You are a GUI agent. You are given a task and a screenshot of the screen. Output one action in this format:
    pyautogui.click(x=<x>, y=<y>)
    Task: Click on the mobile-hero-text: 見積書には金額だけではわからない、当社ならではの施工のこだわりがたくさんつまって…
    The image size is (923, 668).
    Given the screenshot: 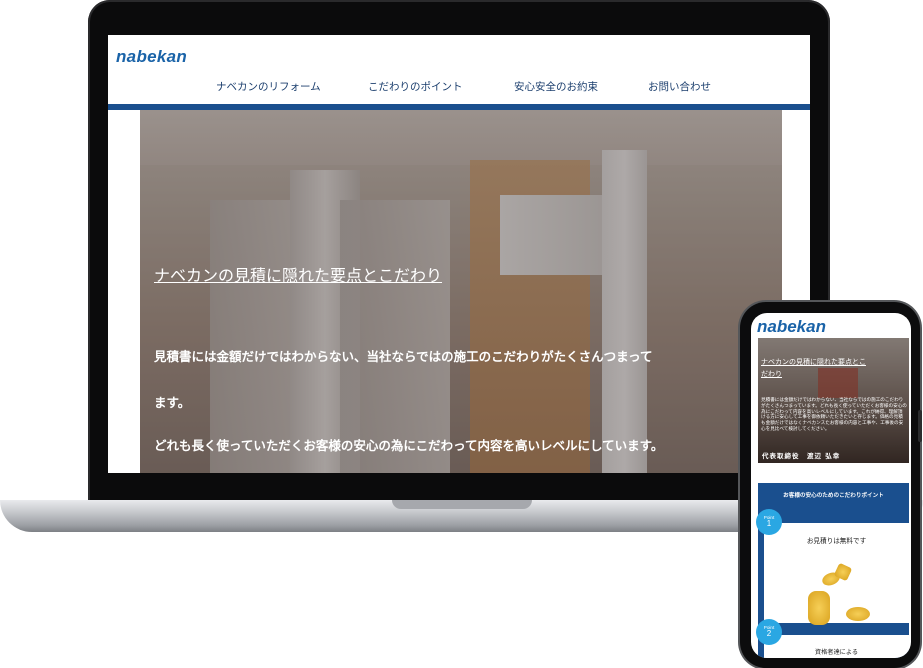 What is the action you would take?
    pyautogui.click(x=834, y=415)
    